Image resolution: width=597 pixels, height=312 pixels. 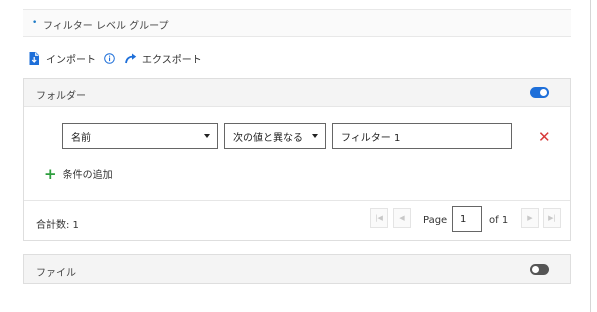 What do you see at coordinates (539, 269) in the screenshot?
I see `file-enable-toggle` at bounding box center [539, 269].